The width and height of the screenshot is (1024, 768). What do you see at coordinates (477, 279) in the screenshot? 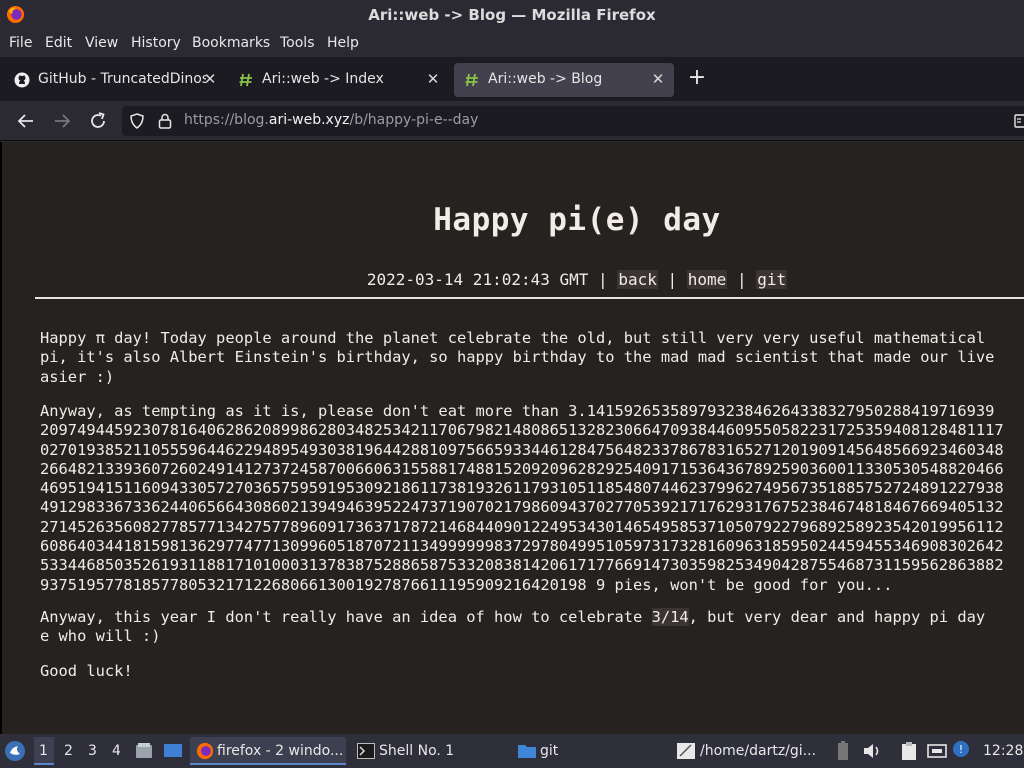
I see `post-date: 2022-03-14 21:02:43 GMT` at bounding box center [477, 279].